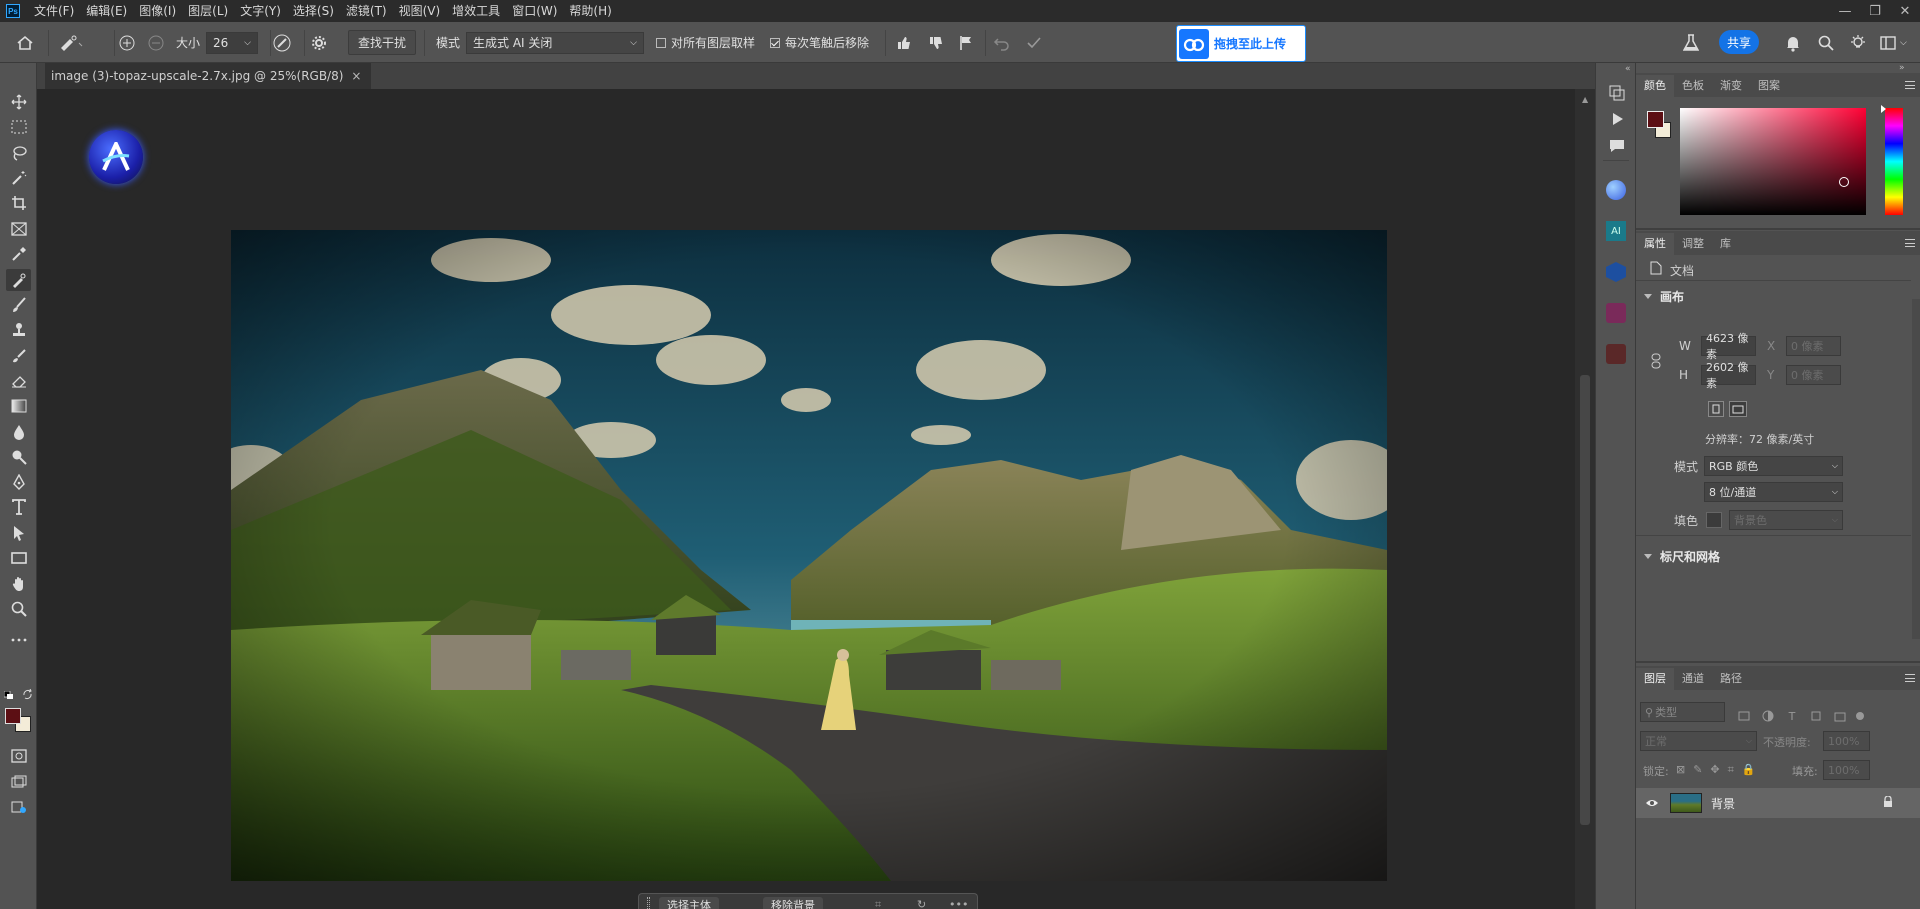 Image resolution: width=1920 pixels, height=909 pixels. What do you see at coordinates (705, 42) in the screenshot?
I see `sample-all-layers-checkbox: 对所有图层取样` at bounding box center [705, 42].